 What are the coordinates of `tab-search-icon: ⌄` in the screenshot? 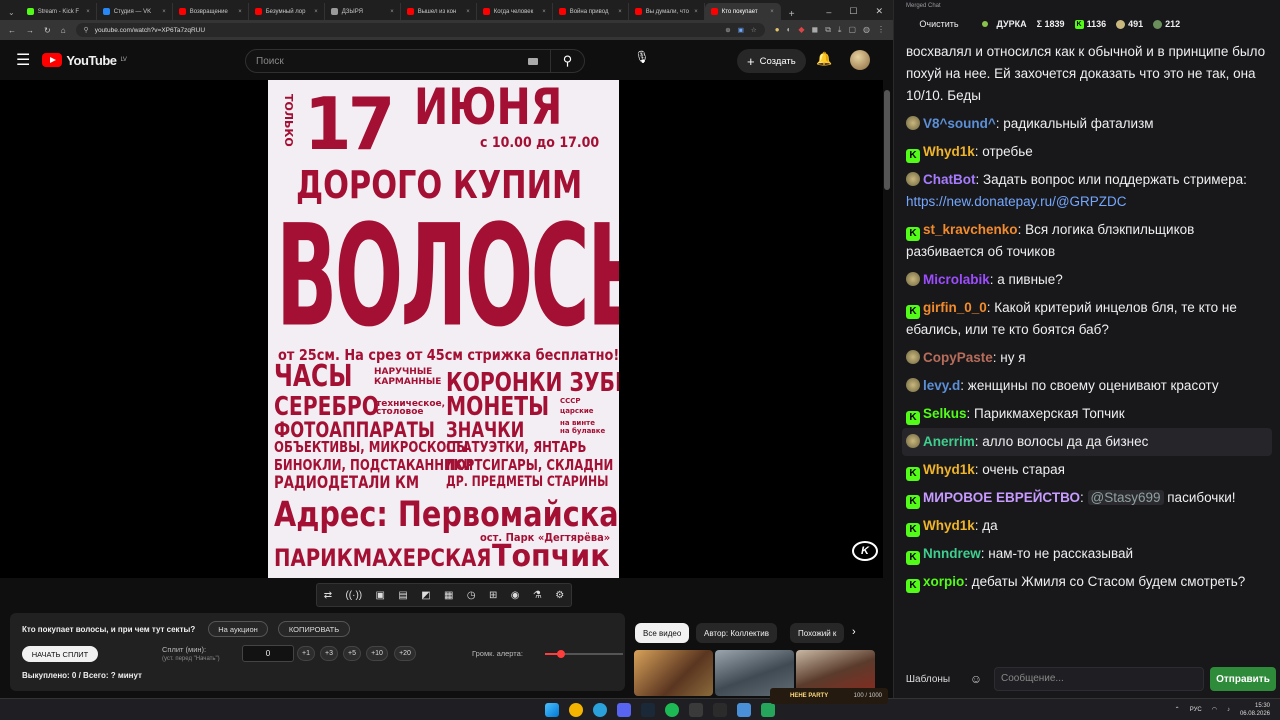 It's located at (12, 14).